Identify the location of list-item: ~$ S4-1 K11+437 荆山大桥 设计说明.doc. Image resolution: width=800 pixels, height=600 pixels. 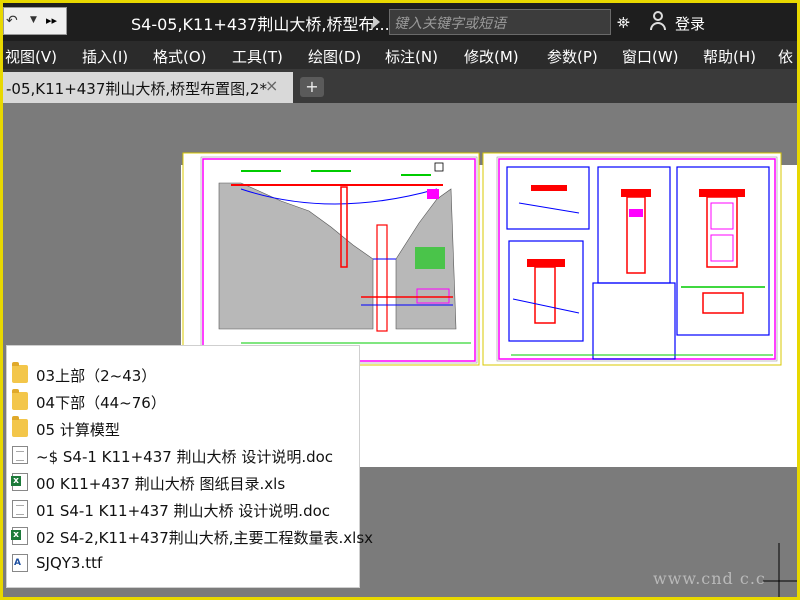
(184, 455).